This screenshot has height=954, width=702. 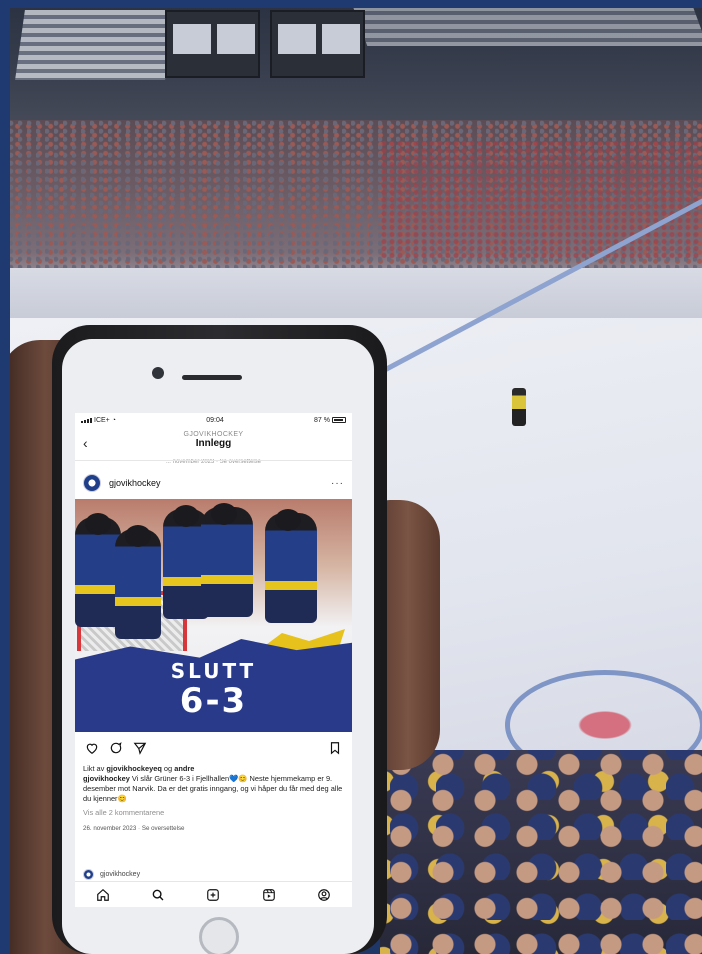 I want to click on home-icon, so click(x=103, y=895).